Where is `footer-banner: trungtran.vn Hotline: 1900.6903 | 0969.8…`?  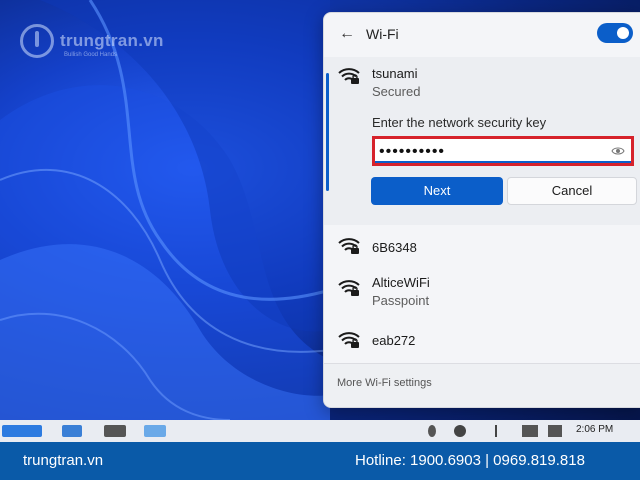
footer-banner: trungtran.vn Hotline: 1900.6903 | 0969.8… is located at coordinates (320, 461).